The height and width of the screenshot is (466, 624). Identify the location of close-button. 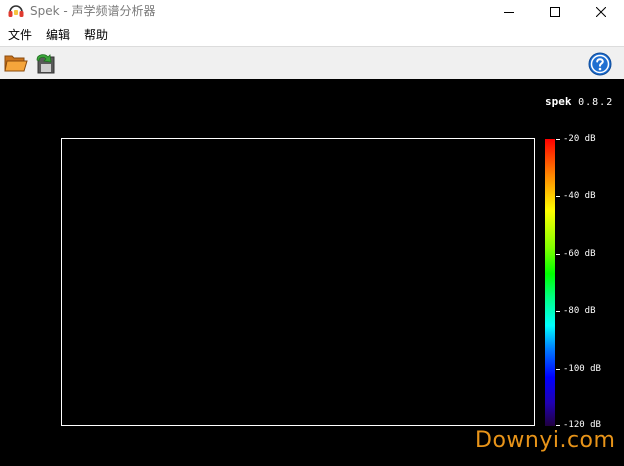
(601, 12).